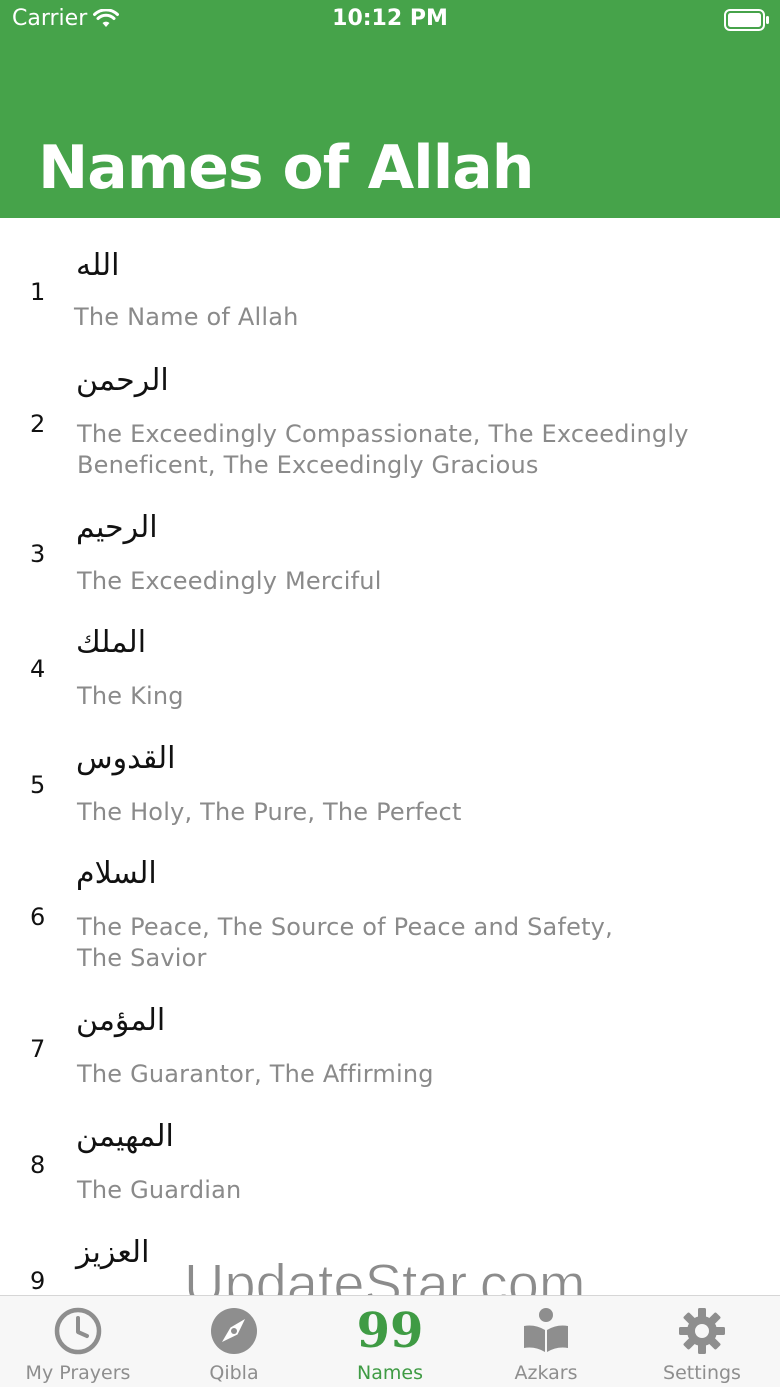  I want to click on tab-settings: Settings, so click(702, 1341).